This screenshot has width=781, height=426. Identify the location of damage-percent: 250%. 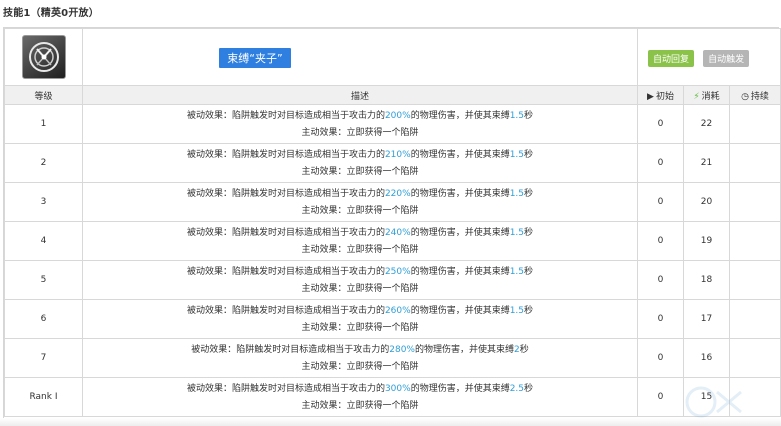
(397, 272).